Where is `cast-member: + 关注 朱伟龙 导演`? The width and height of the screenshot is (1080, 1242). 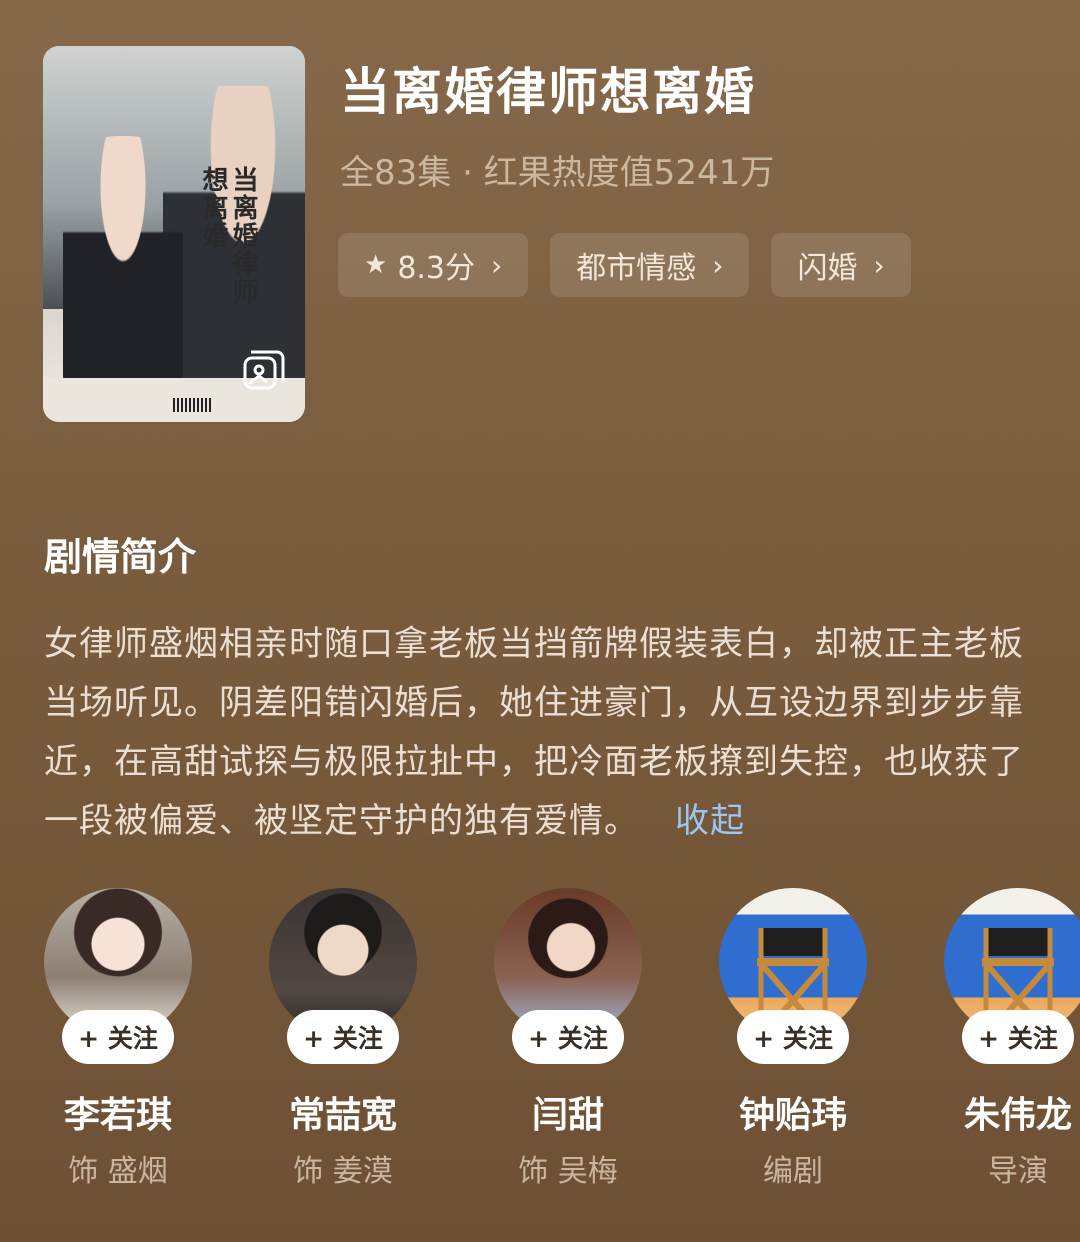
cast-member: + 关注 朱伟龙 导演 is located at coordinates (1011, 1039).